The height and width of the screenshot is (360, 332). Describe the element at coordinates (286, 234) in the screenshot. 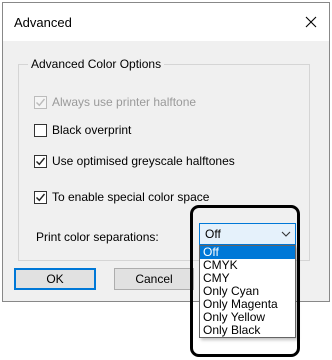

I see `chevron-down-icon` at that location.